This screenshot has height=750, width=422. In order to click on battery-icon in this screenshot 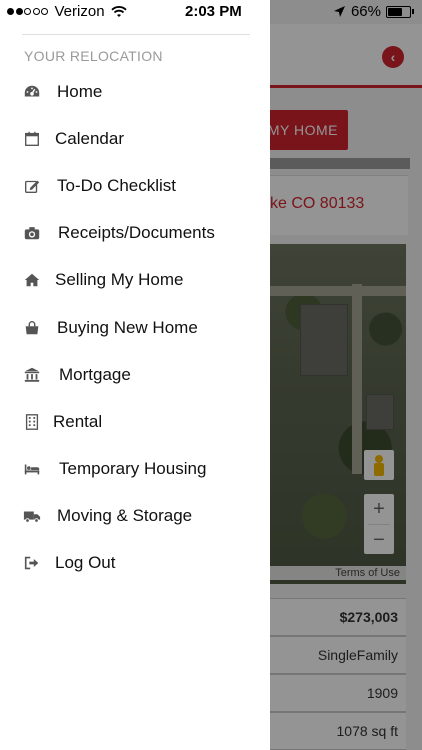, I will do `click(398, 11)`.